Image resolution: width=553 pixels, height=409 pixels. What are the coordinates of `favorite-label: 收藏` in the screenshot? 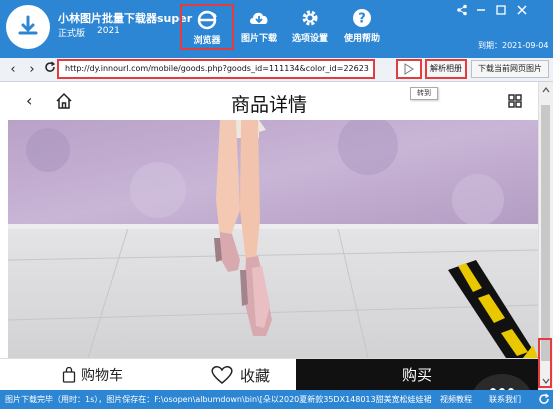 It's located at (255, 375).